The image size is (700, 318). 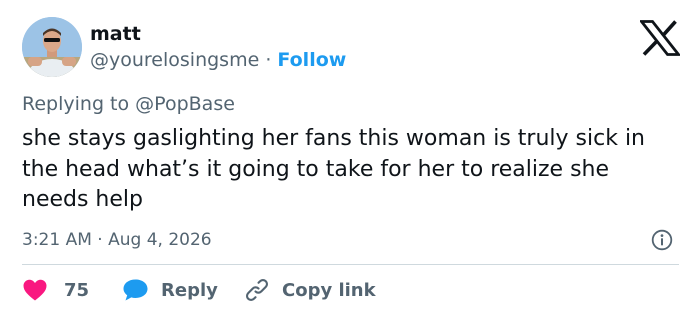 What do you see at coordinates (257, 290) in the screenshot?
I see `link-icon` at bounding box center [257, 290].